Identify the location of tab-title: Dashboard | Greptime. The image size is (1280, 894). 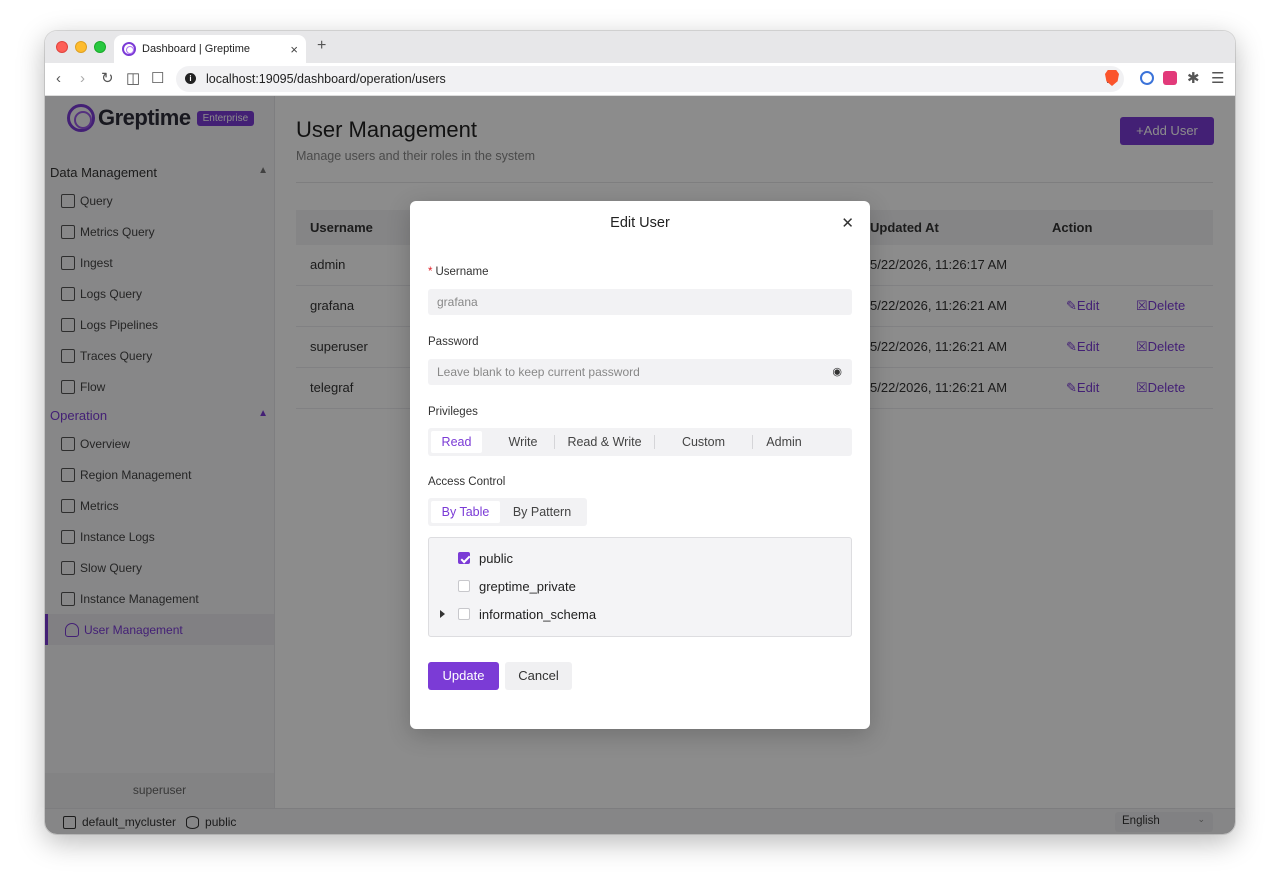
(196, 49).